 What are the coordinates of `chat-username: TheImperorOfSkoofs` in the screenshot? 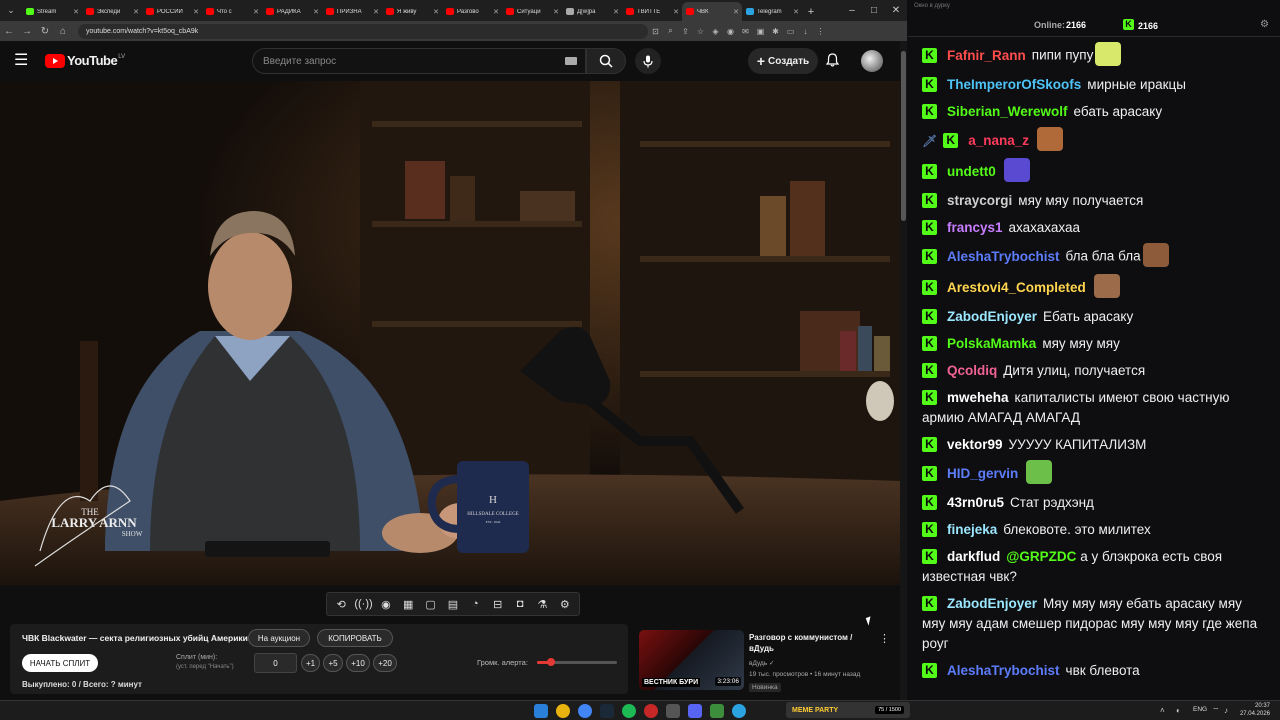 It's located at (1014, 84).